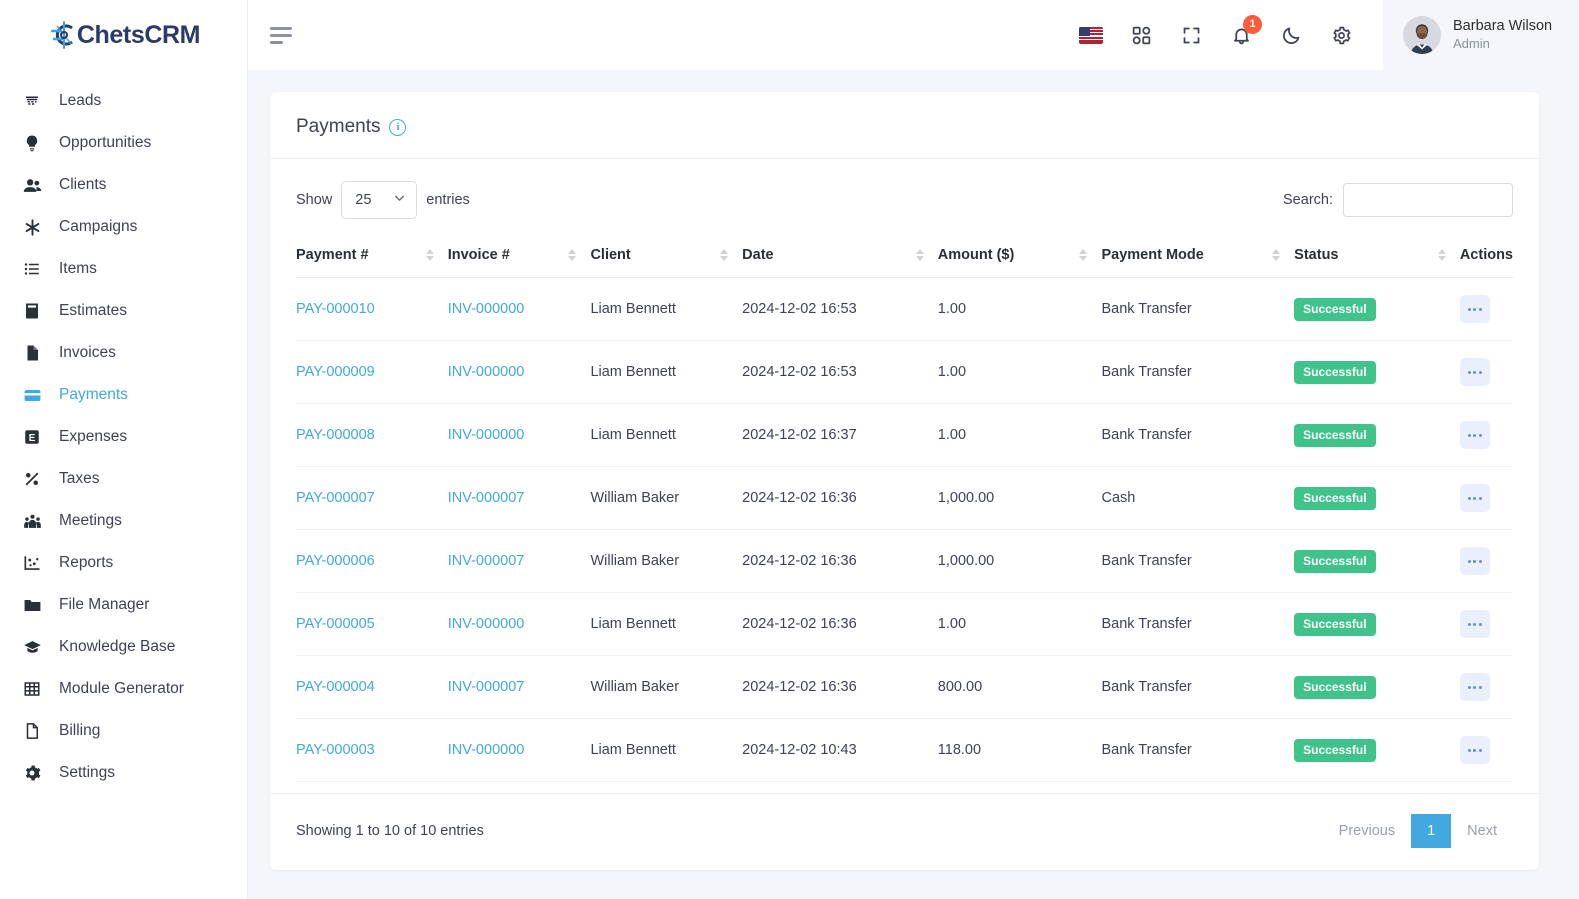  I want to click on cell-payment-mode: Cash, so click(1198, 498).